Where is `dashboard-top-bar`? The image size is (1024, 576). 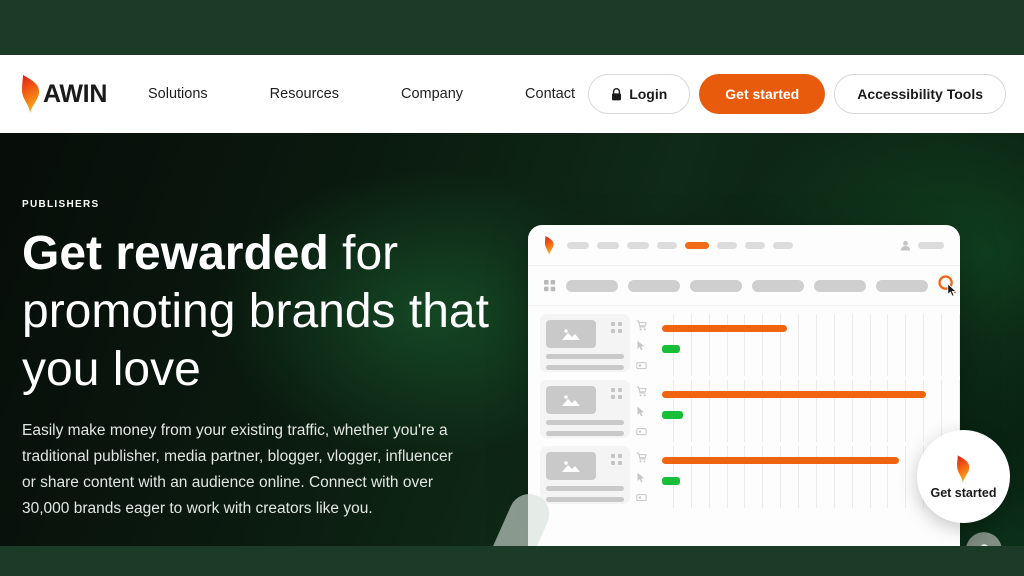
dashboard-top-bar is located at coordinates (744, 245).